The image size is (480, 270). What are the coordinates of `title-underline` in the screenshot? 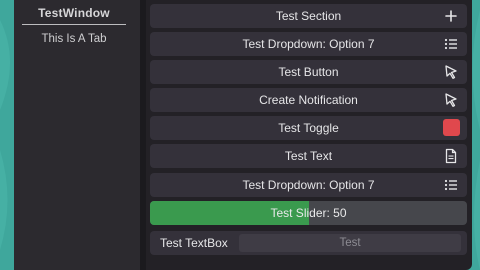 It's located at (74, 24).